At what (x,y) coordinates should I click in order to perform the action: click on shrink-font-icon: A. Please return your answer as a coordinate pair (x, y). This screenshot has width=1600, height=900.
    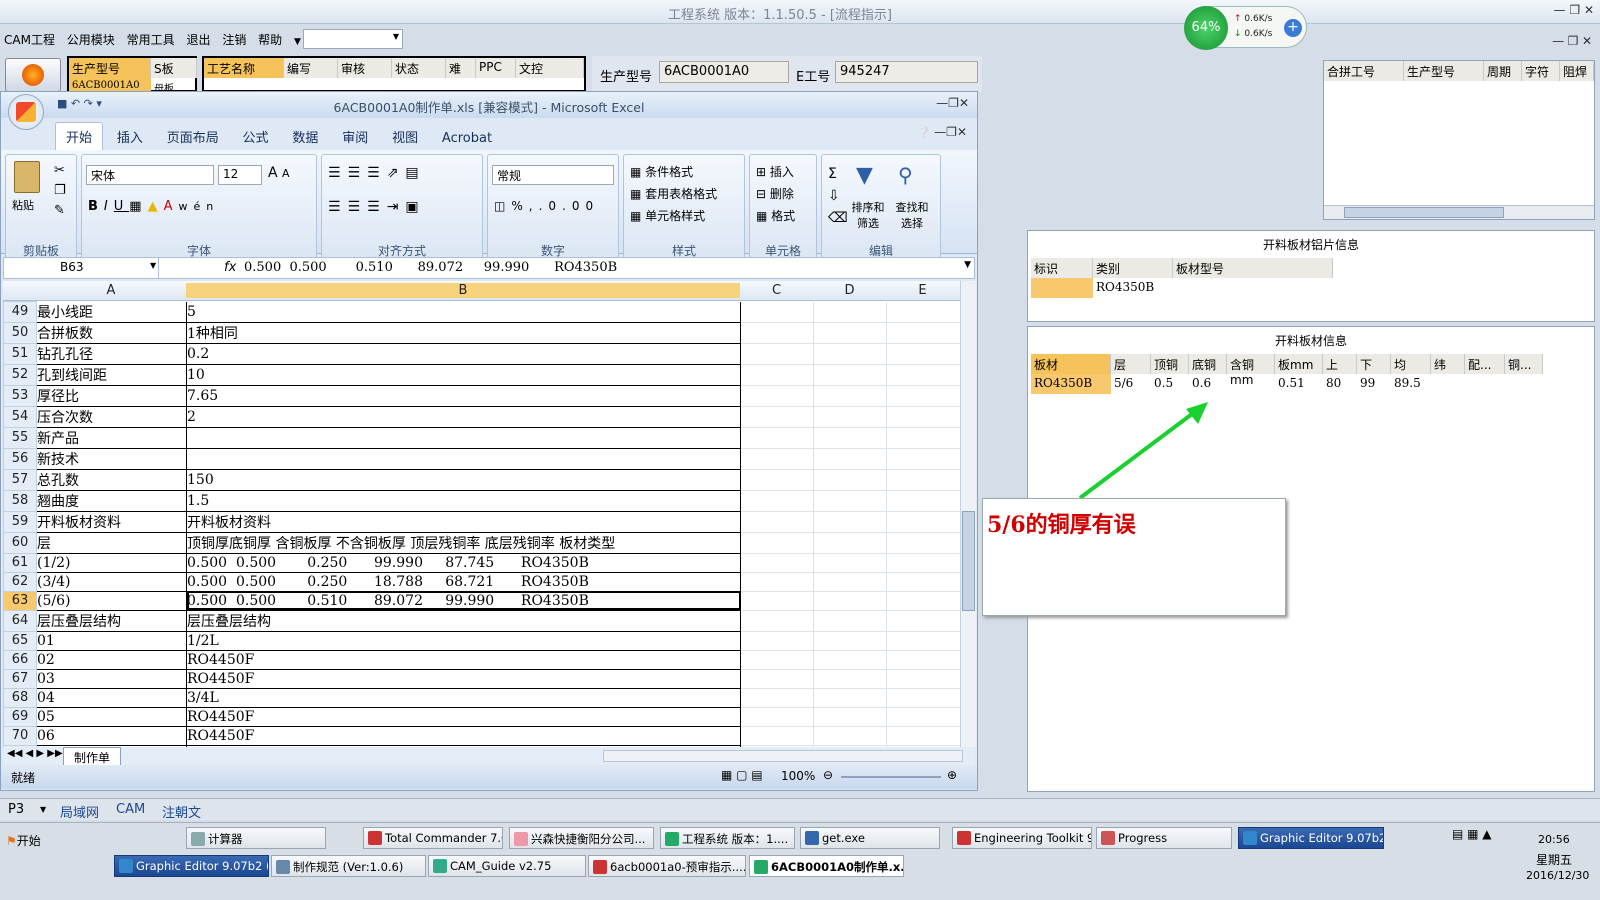
    Looking at the image, I should click on (286, 173).